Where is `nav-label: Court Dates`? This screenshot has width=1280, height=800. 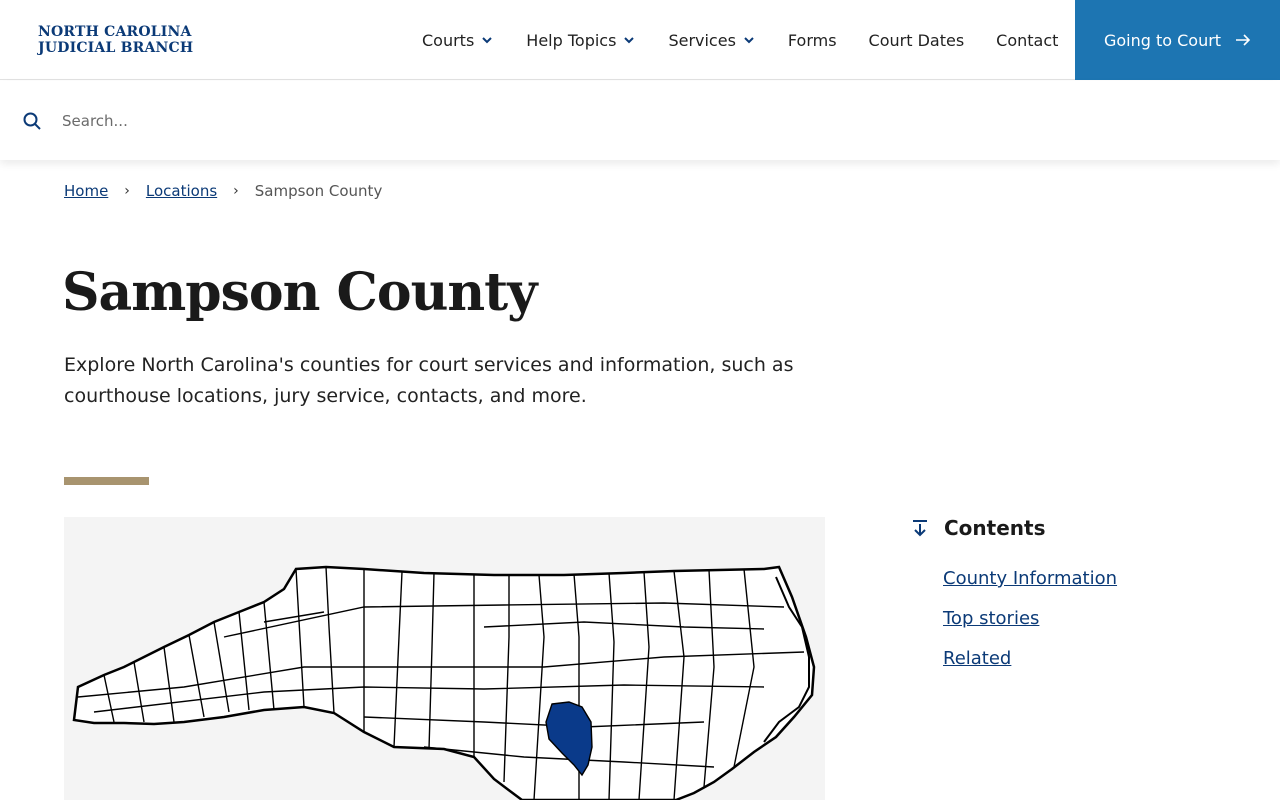
nav-label: Court Dates is located at coordinates (916, 40).